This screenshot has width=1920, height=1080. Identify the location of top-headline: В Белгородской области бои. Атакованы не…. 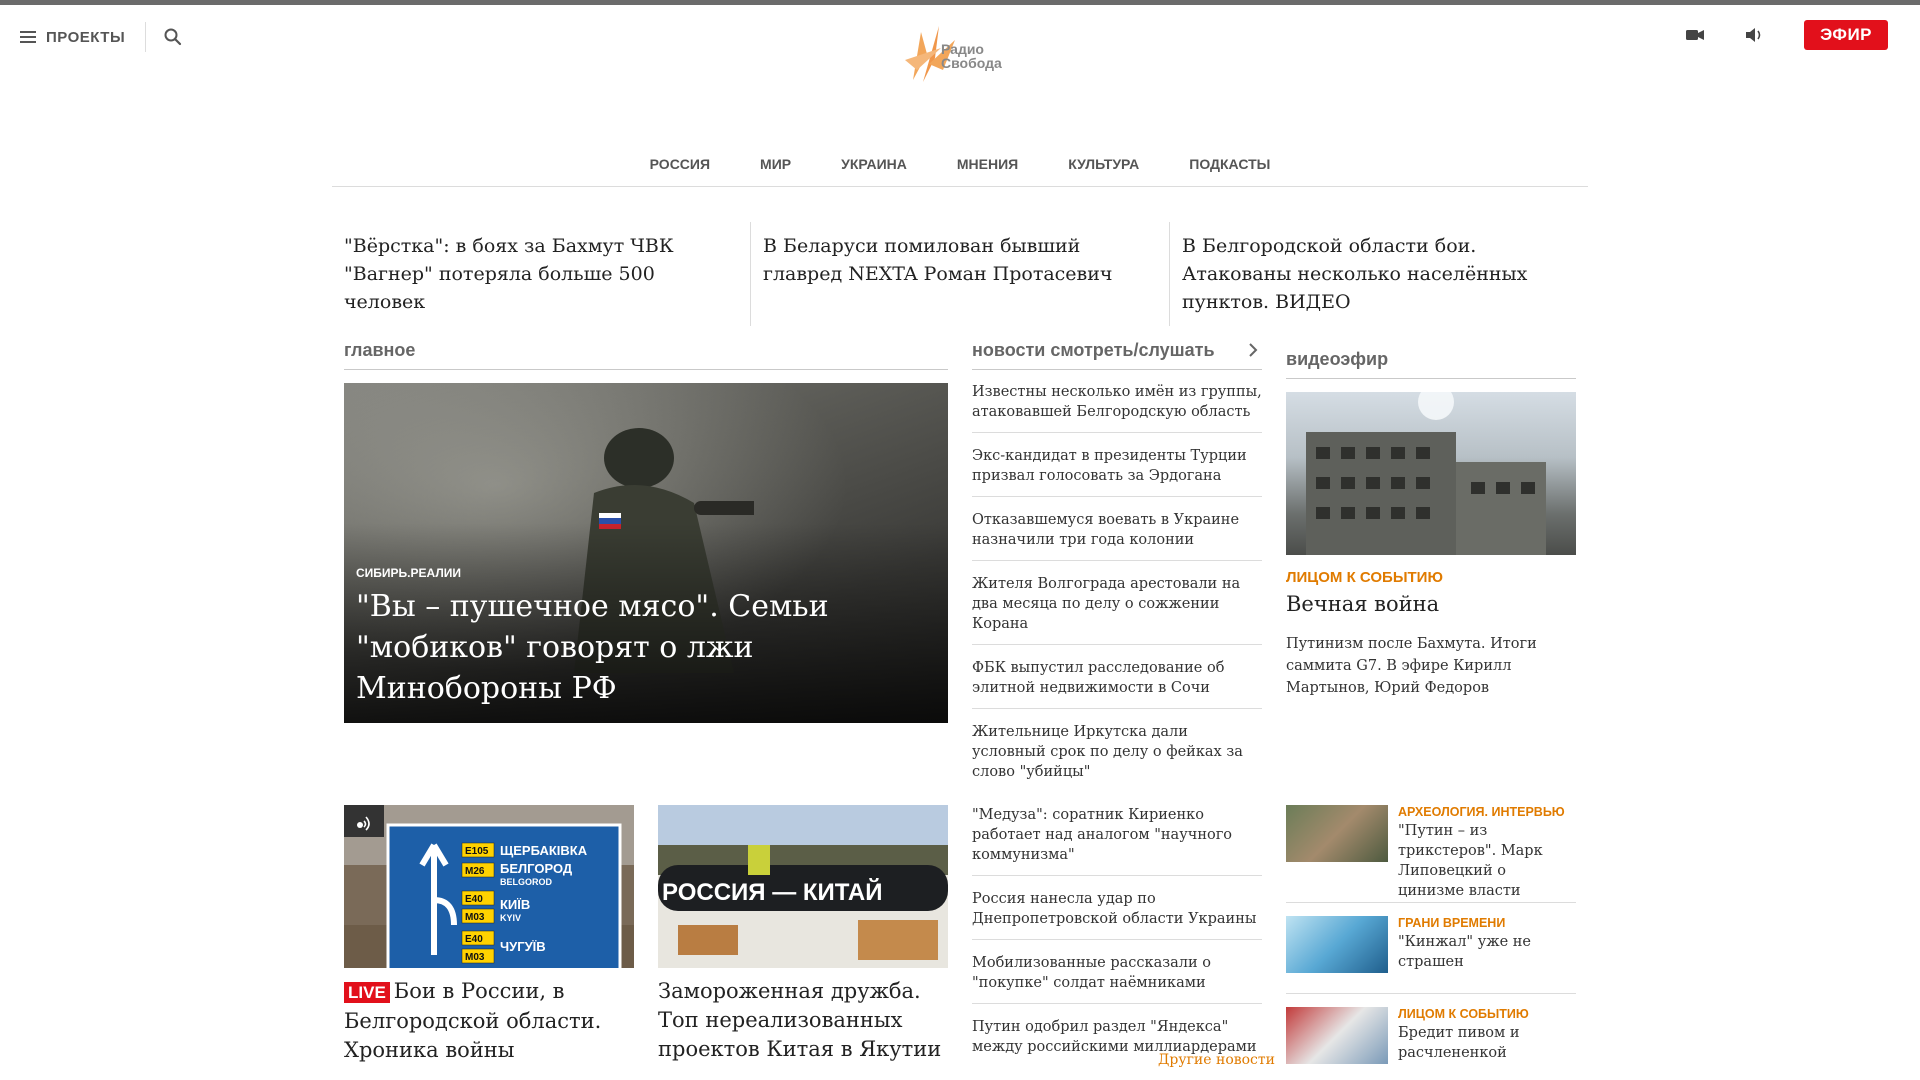
(1378, 274).